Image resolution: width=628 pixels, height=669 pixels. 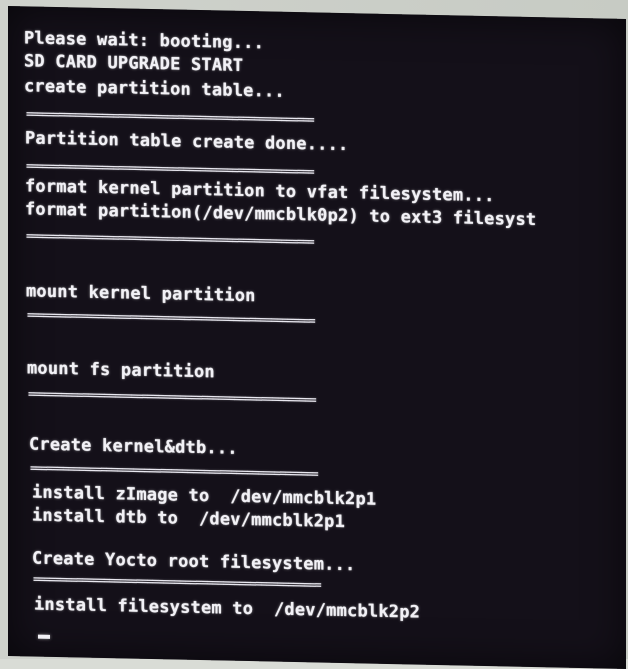 What do you see at coordinates (227, 608) in the screenshot?
I see `console-line-install-filesystem: install filesystem to /dev/mmcblk2p2` at bounding box center [227, 608].